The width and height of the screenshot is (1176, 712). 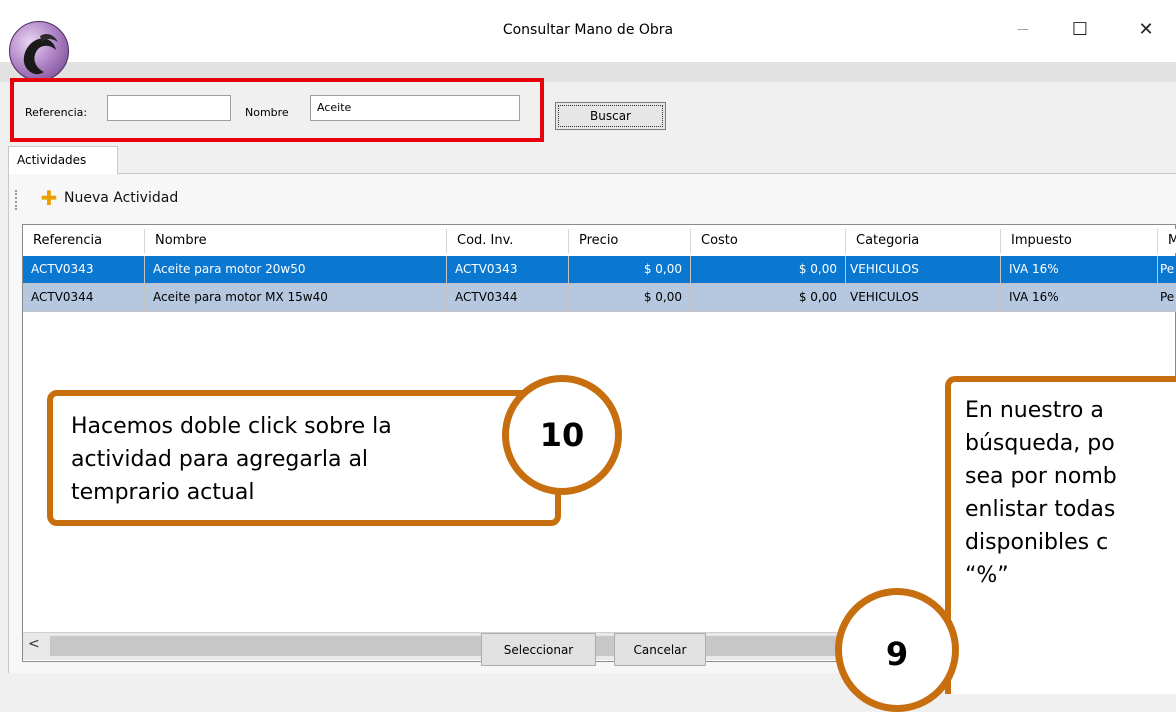 What do you see at coordinates (630, 241) in the screenshot?
I see `column-header-precio: Precio` at bounding box center [630, 241].